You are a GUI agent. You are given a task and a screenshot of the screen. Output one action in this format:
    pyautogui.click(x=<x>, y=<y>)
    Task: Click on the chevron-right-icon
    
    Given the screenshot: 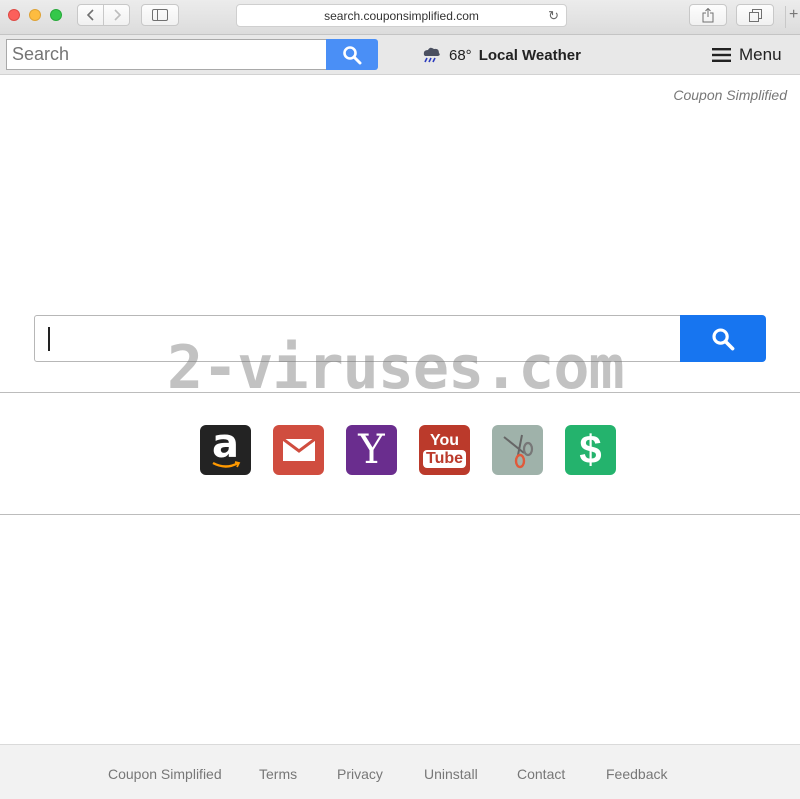 What is the action you would take?
    pyautogui.click(x=117, y=15)
    